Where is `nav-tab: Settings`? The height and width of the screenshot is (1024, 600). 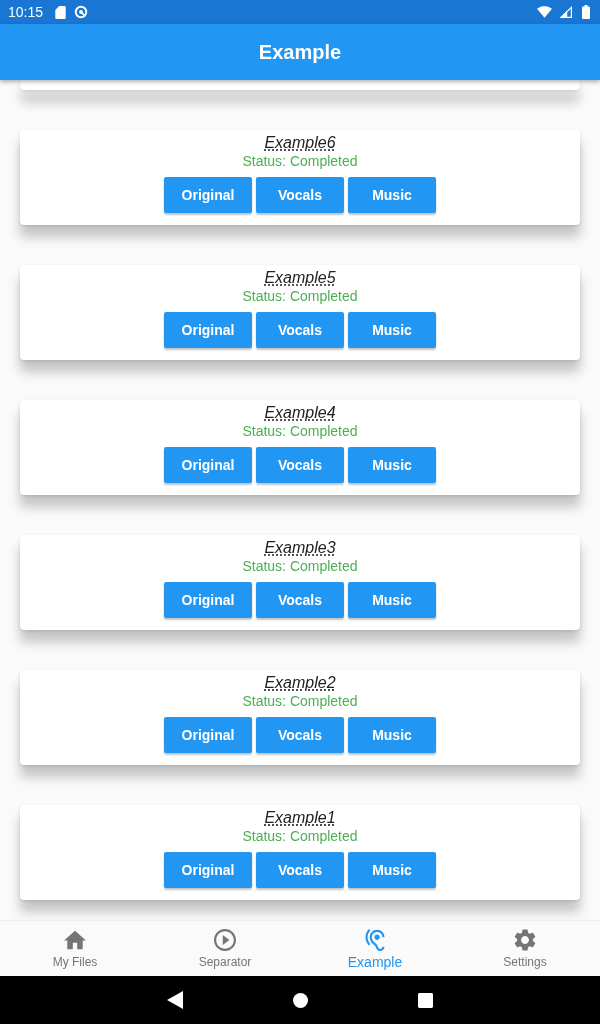 nav-tab: Settings is located at coordinates (525, 948).